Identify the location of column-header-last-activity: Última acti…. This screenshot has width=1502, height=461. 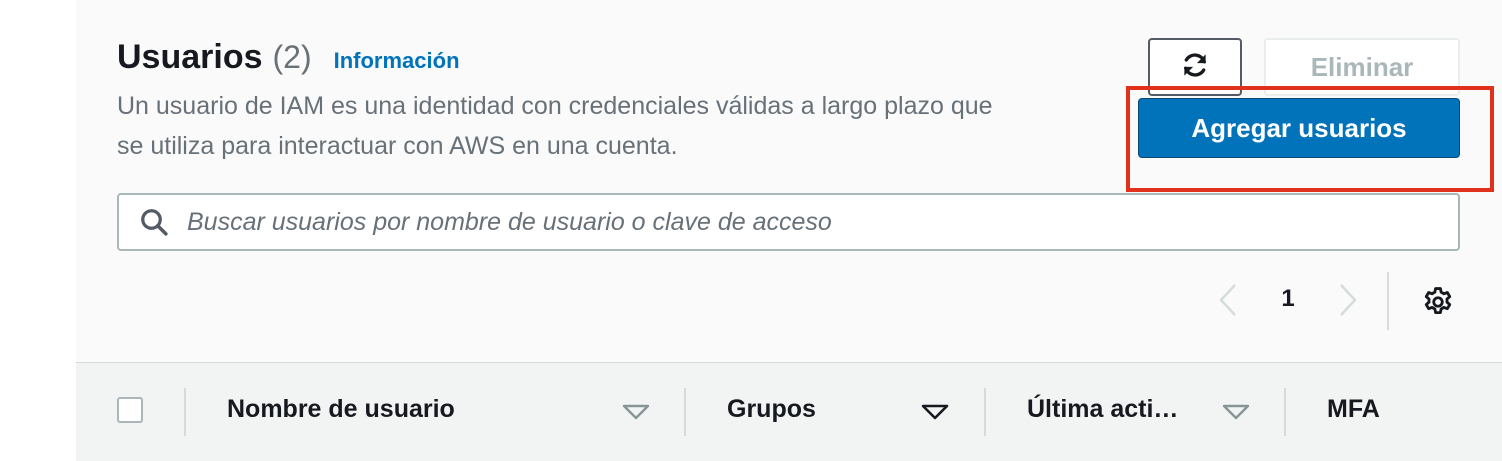
(1102, 409).